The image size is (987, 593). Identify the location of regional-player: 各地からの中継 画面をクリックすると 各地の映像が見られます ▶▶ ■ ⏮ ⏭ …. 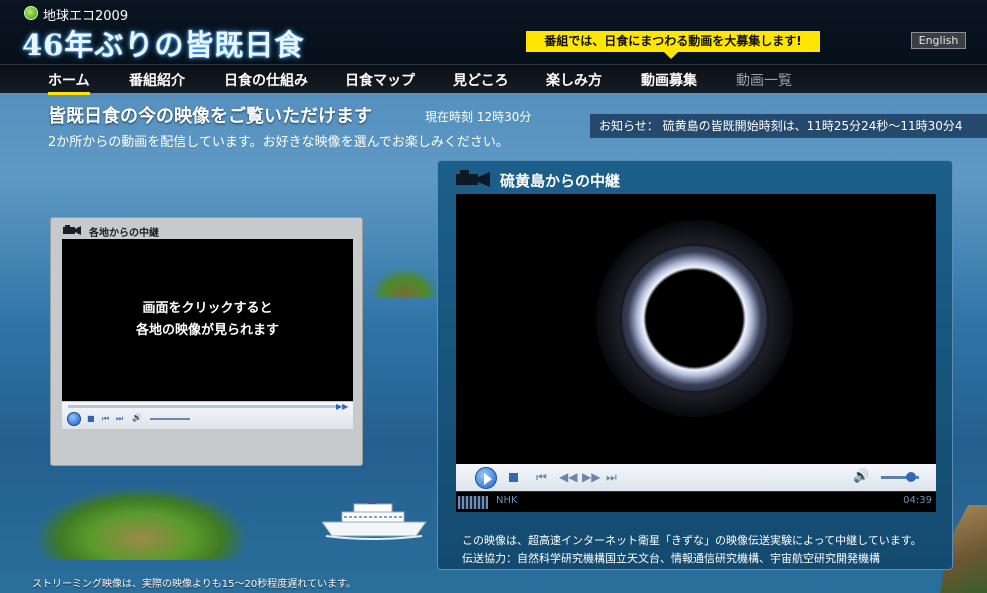
(206, 341).